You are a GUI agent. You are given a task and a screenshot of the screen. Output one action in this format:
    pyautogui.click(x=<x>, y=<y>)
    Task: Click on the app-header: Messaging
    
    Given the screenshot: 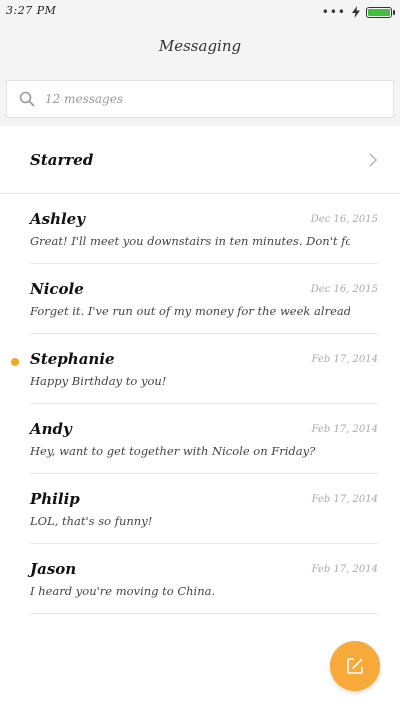 What is the action you would take?
    pyautogui.click(x=200, y=49)
    